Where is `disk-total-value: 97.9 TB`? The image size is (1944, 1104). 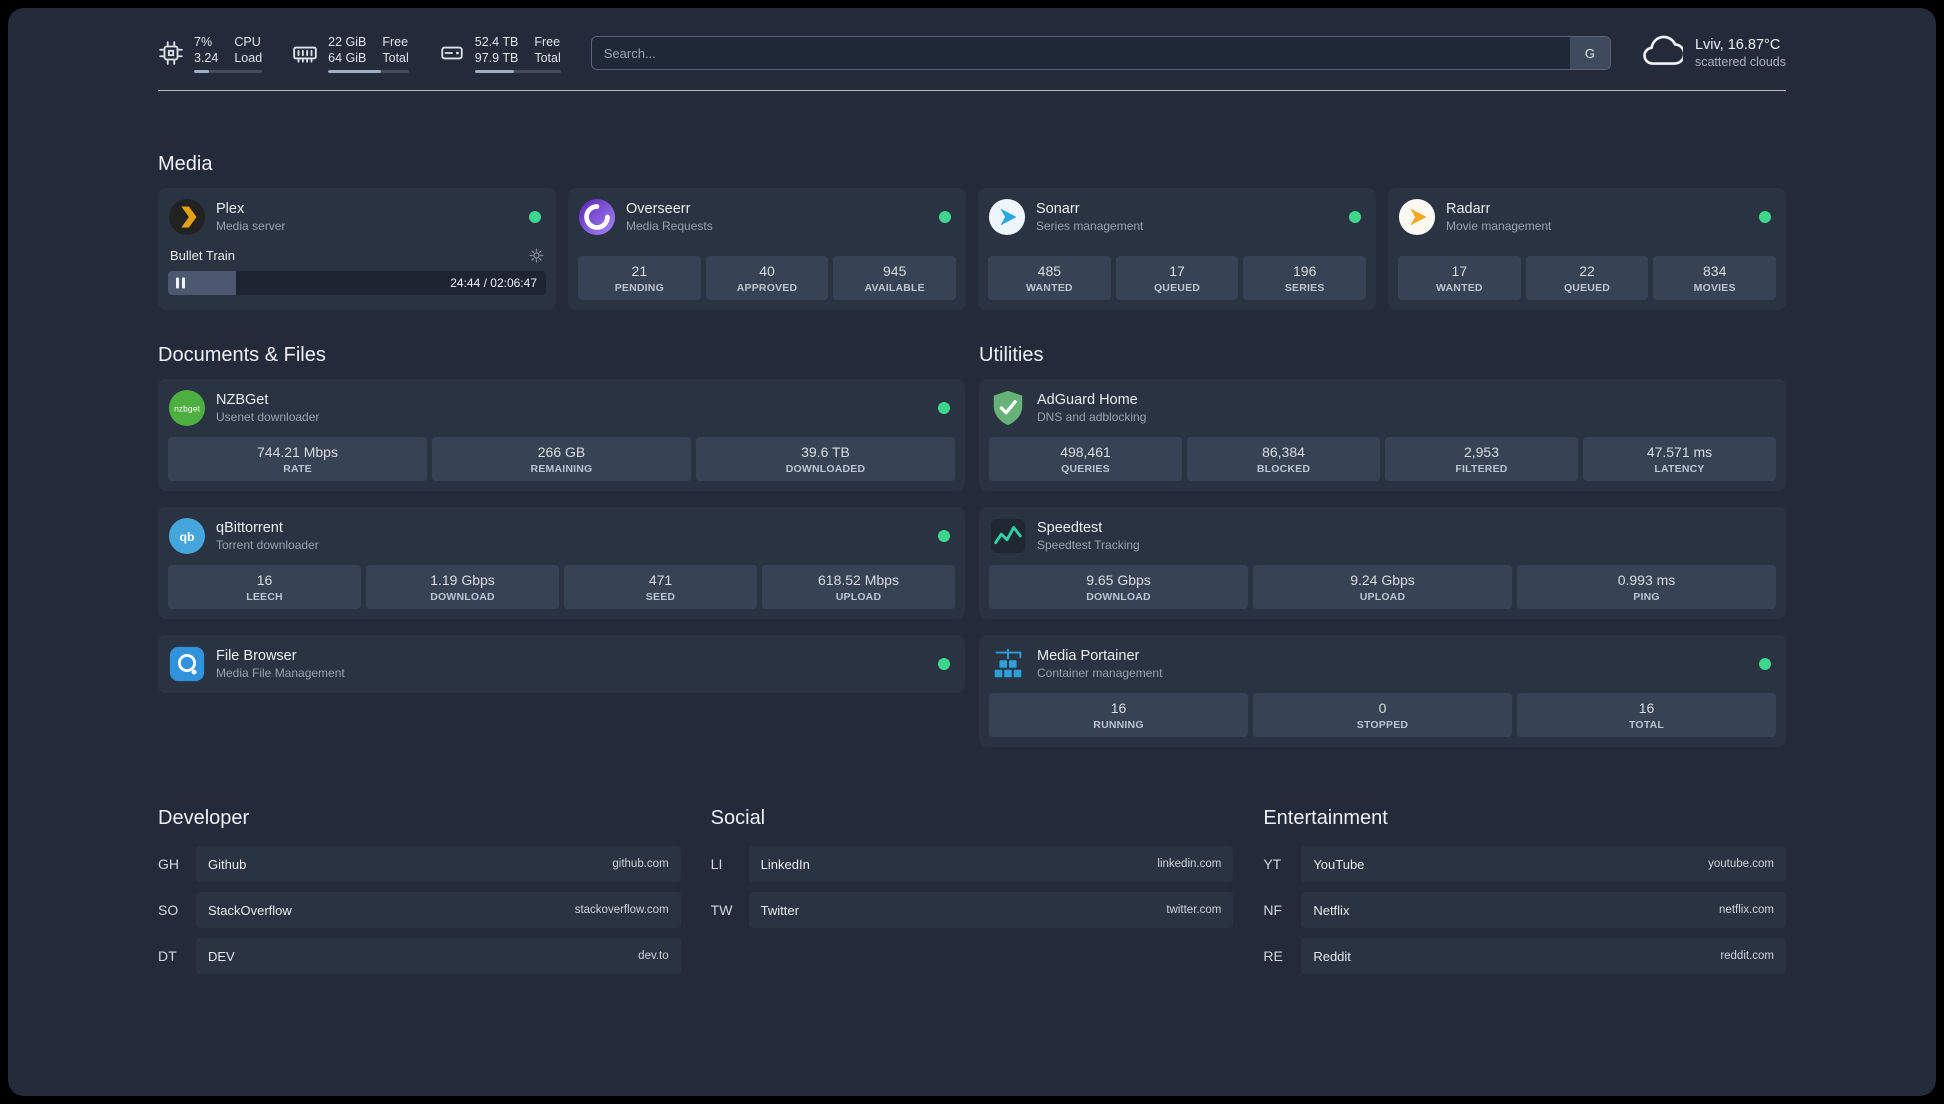
disk-total-value: 97.9 TB is located at coordinates (496, 57).